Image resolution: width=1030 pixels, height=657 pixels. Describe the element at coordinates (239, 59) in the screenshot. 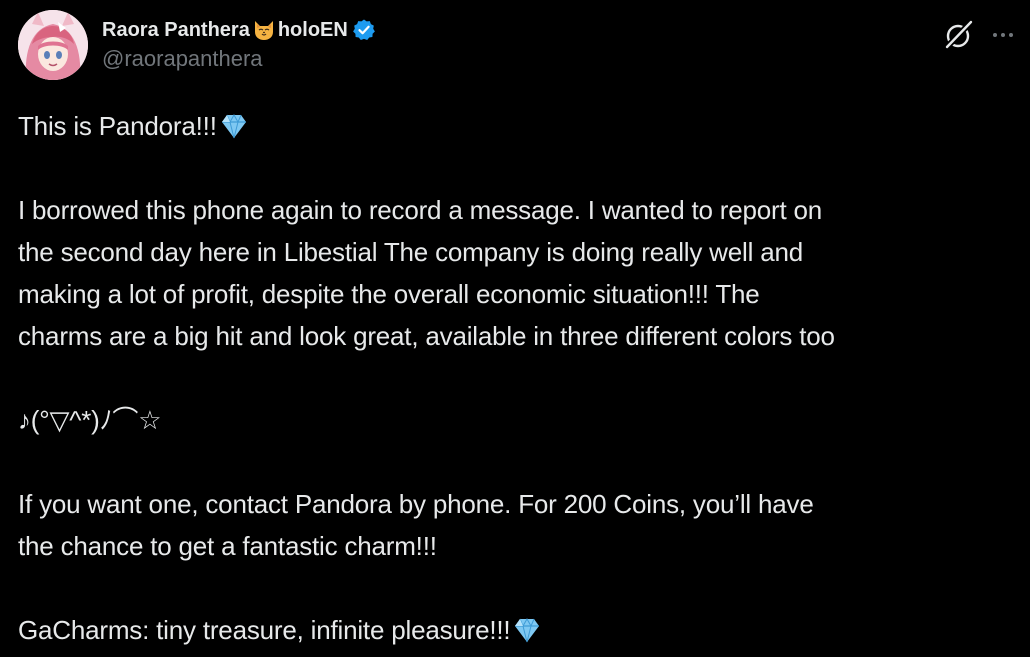

I see `user-handle: @raorapanthera` at that location.